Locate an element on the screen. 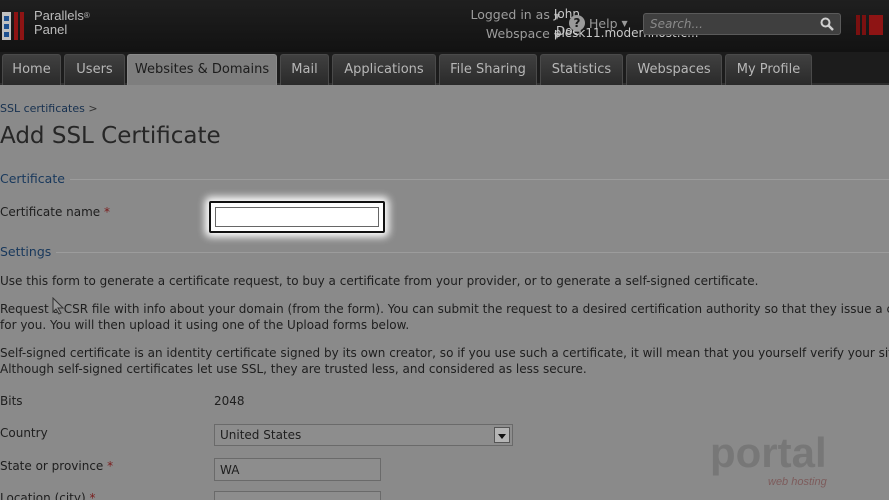  certificate-name-field-highlight is located at coordinates (297, 217).